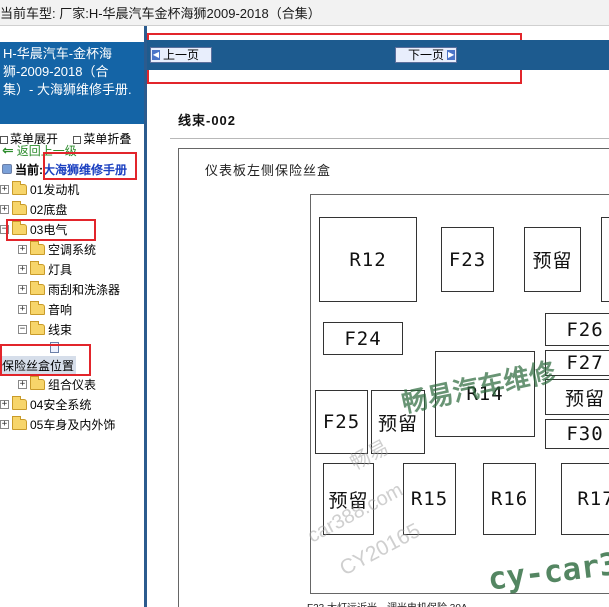  I want to click on relay-r16: R16, so click(509, 499).